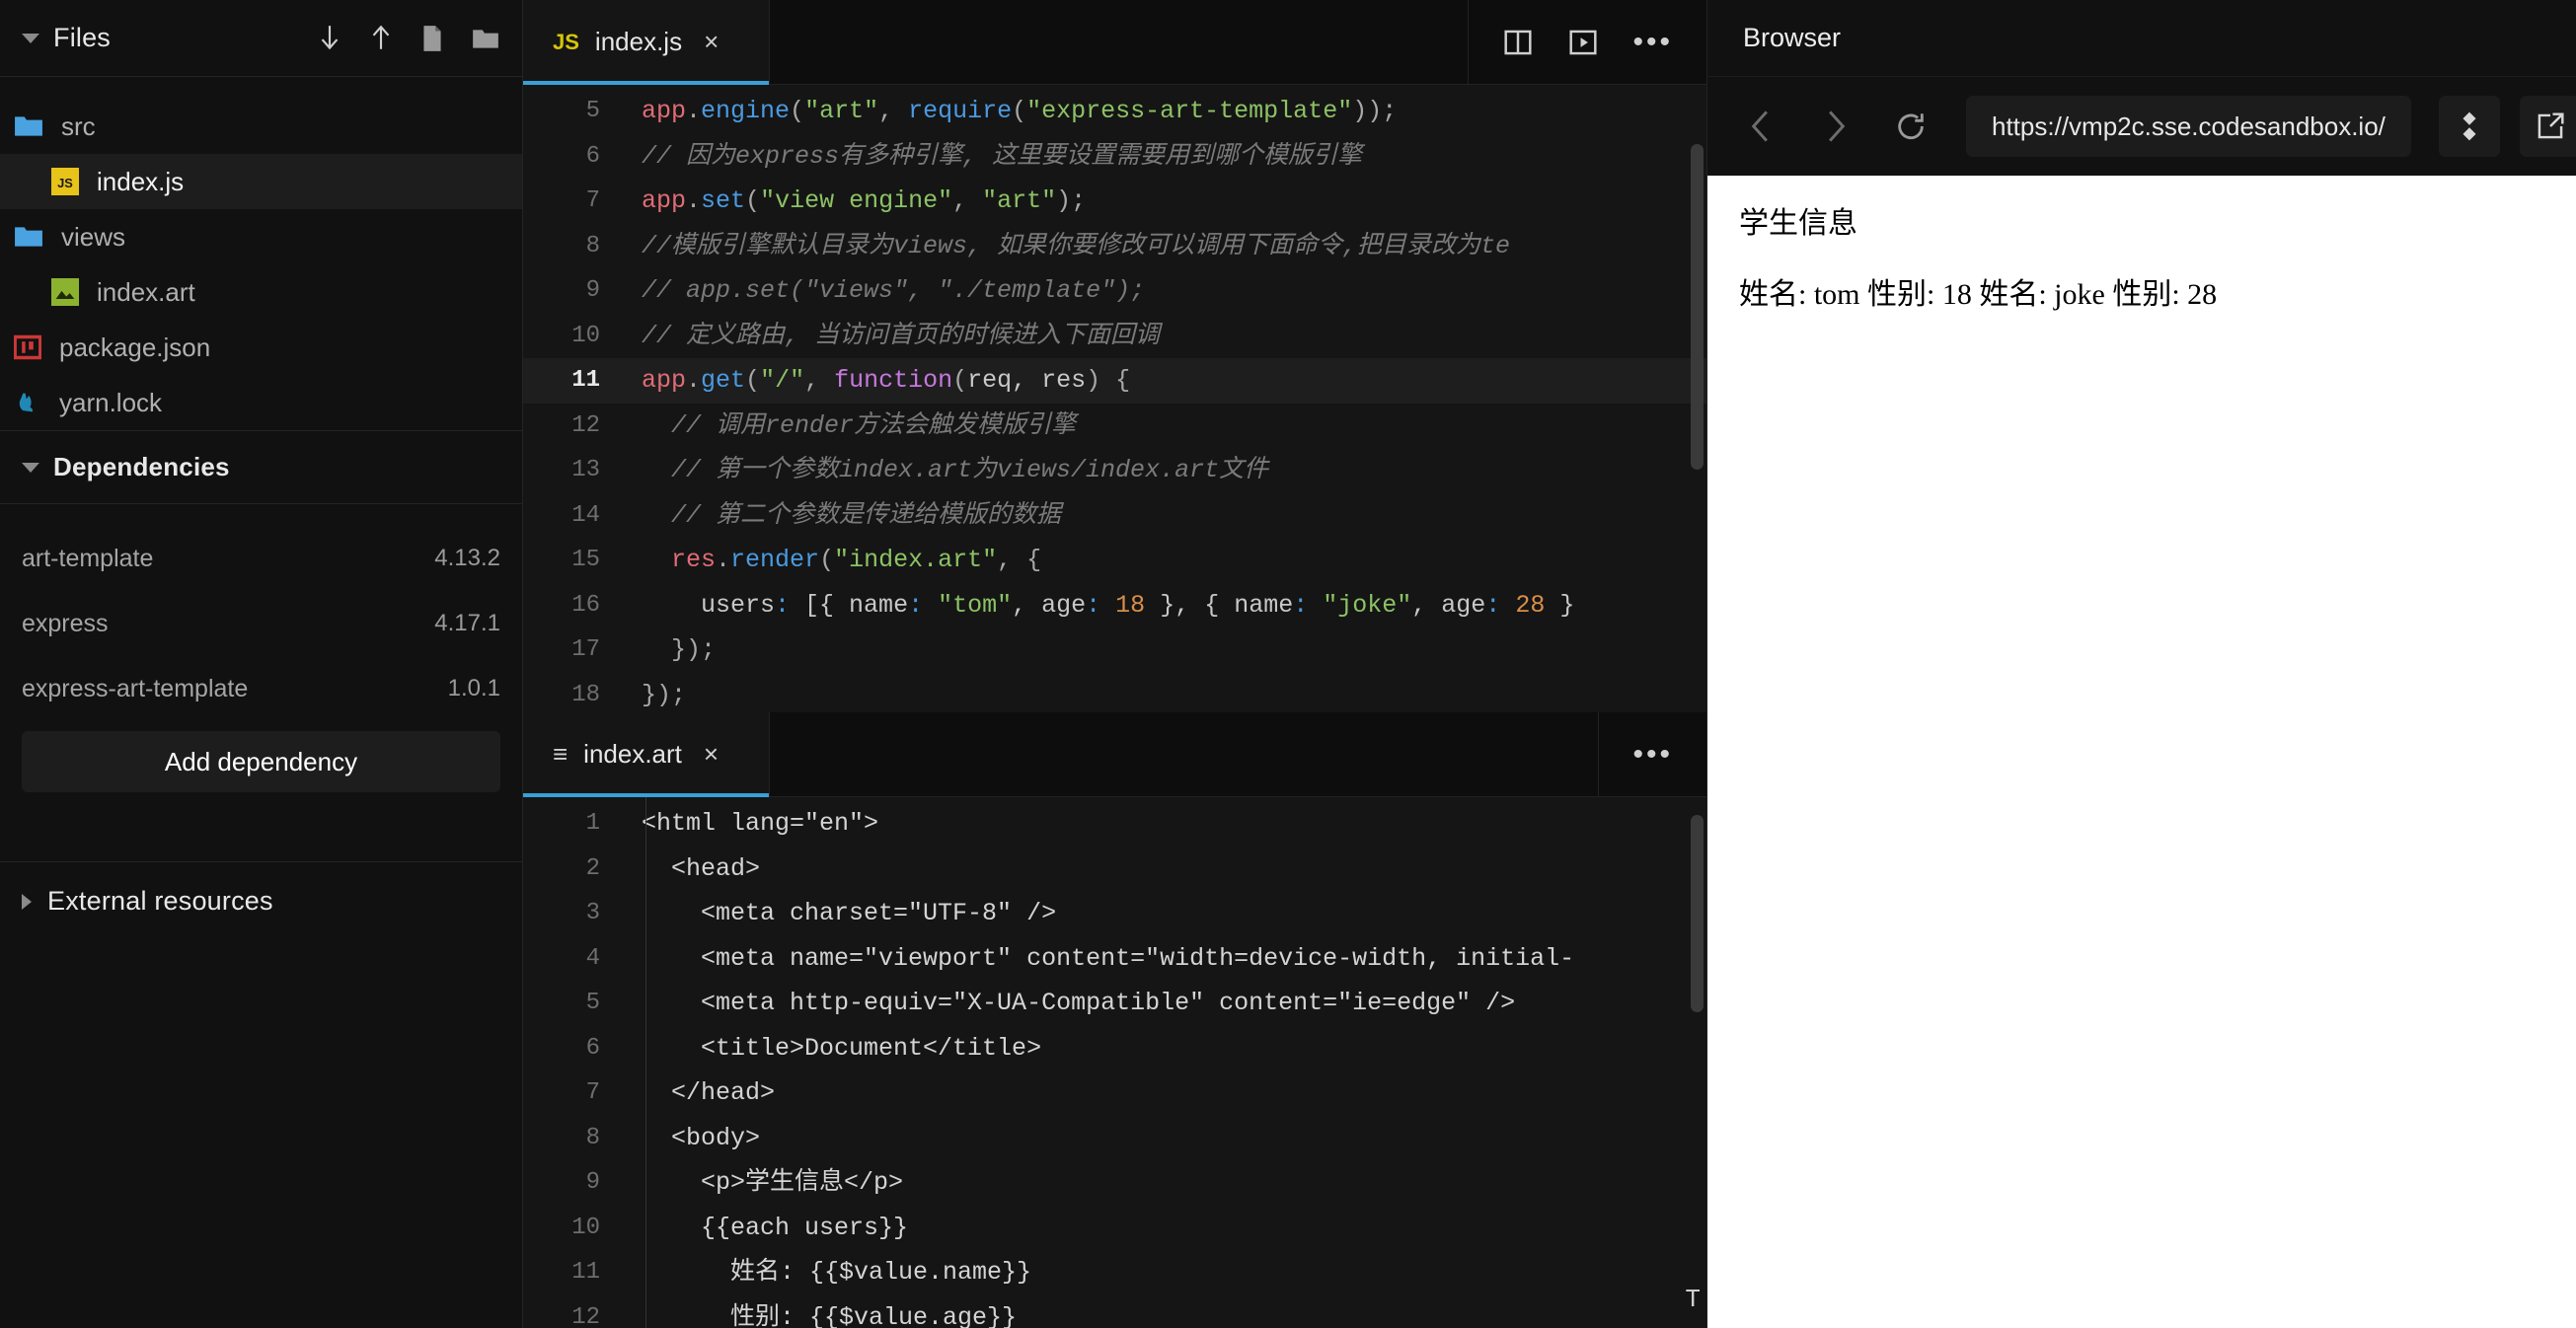 The height and width of the screenshot is (1328, 2576). I want to click on line-number: 1, so click(592, 823).